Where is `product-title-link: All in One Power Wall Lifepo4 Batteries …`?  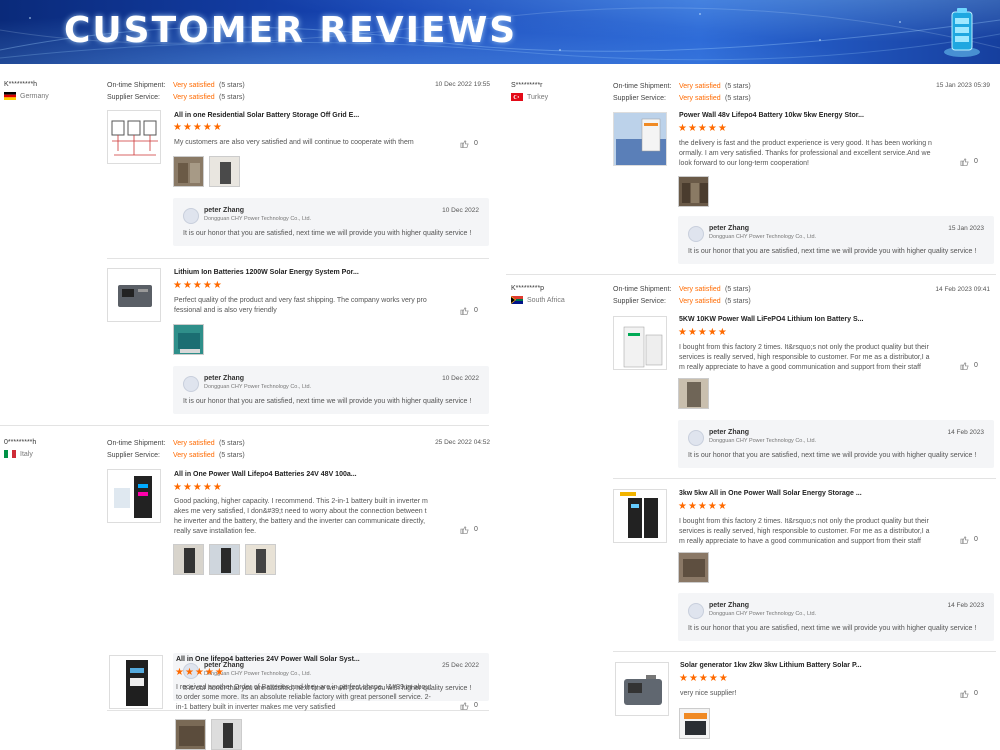 product-title-link: All in One Power Wall Lifepo4 Batteries … is located at coordinates (265, 474).